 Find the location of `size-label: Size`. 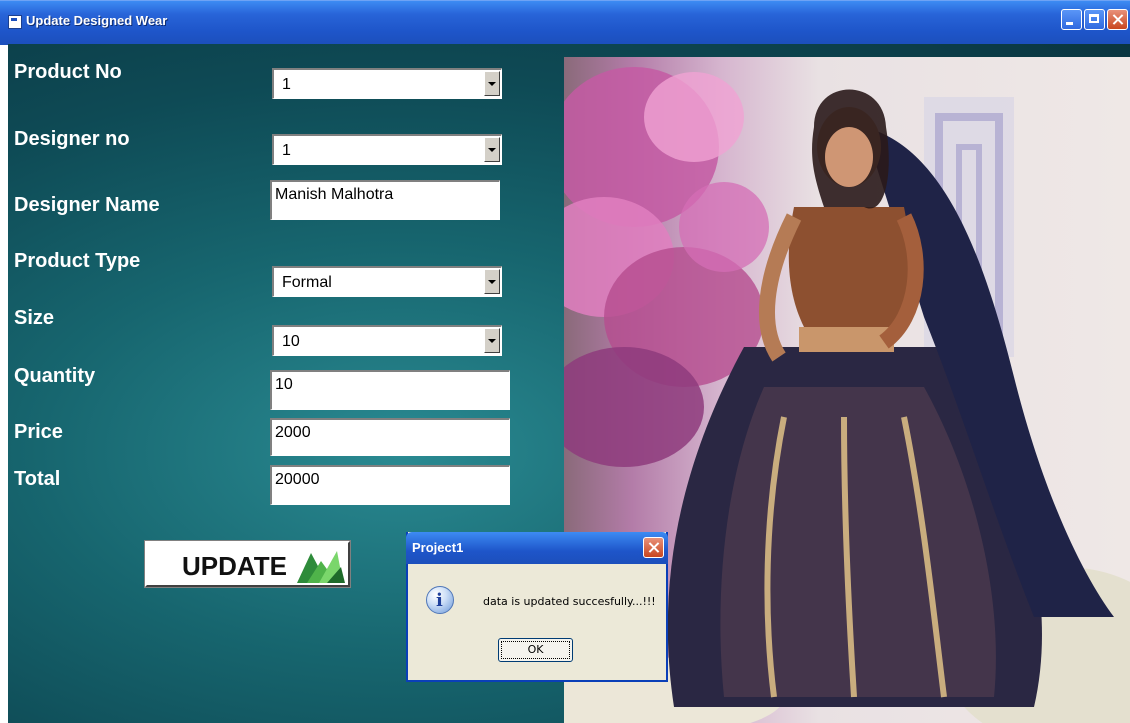

size-label: Size is located at coordinates (34, 318).